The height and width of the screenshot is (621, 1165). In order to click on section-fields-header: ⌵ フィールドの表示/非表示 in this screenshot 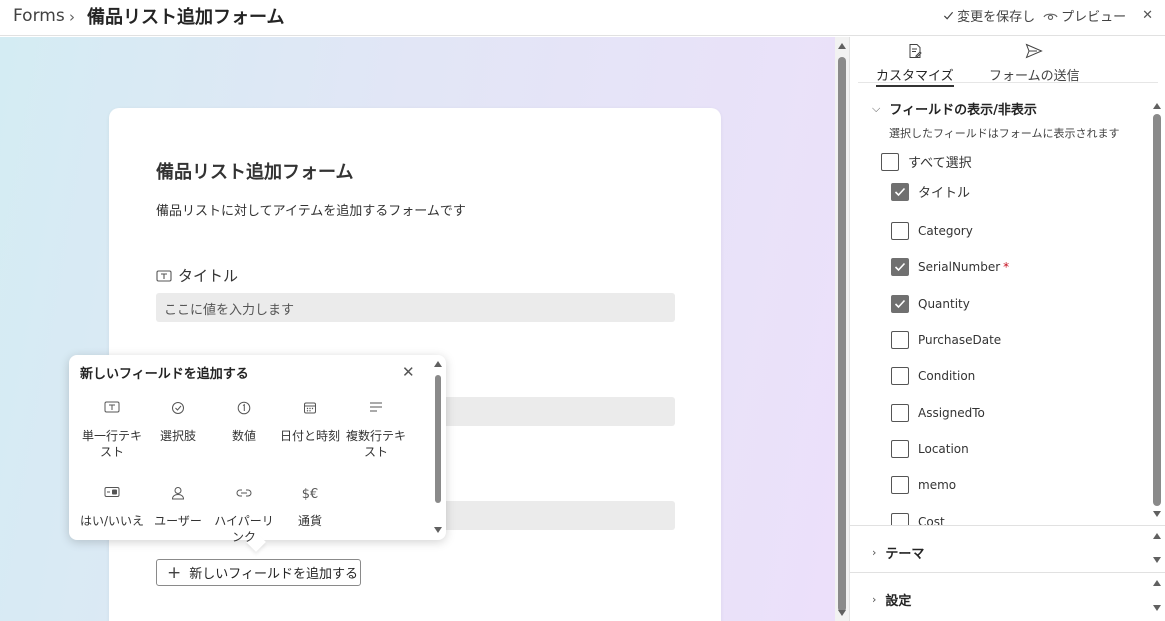, I will do `click(954, 109)`.